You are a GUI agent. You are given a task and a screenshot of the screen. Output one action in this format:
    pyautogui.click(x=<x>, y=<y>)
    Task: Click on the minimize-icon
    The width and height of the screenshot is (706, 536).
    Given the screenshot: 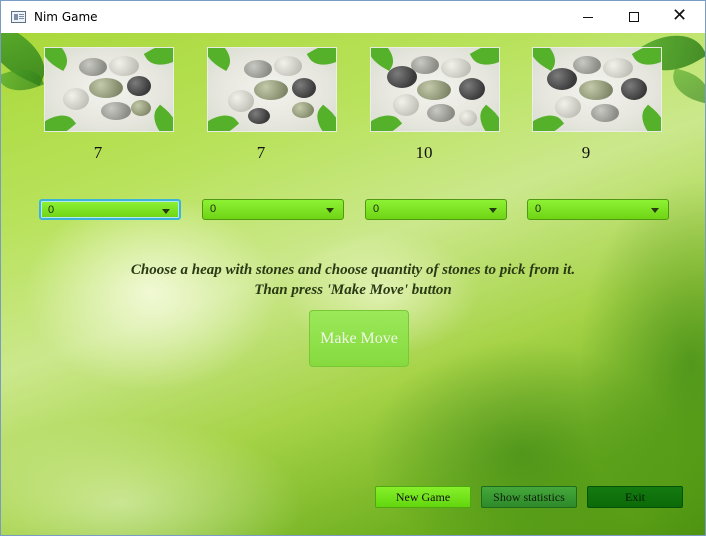 What is the action you would take?
    pyautogui.click(x=588, y=17)
    